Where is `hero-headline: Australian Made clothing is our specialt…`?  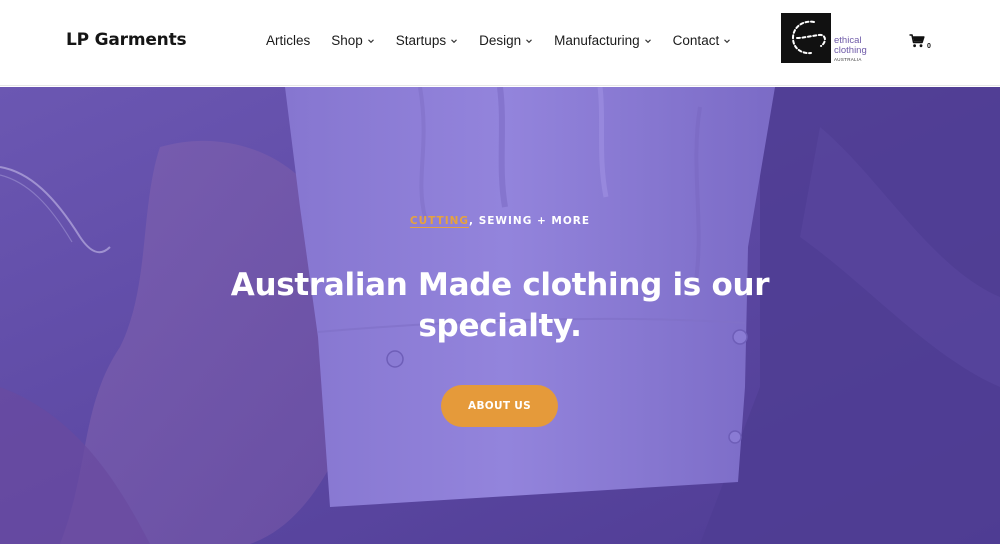 hero-headline: Australian Made clothing is our specialt… is located at coordinates (500, 305).